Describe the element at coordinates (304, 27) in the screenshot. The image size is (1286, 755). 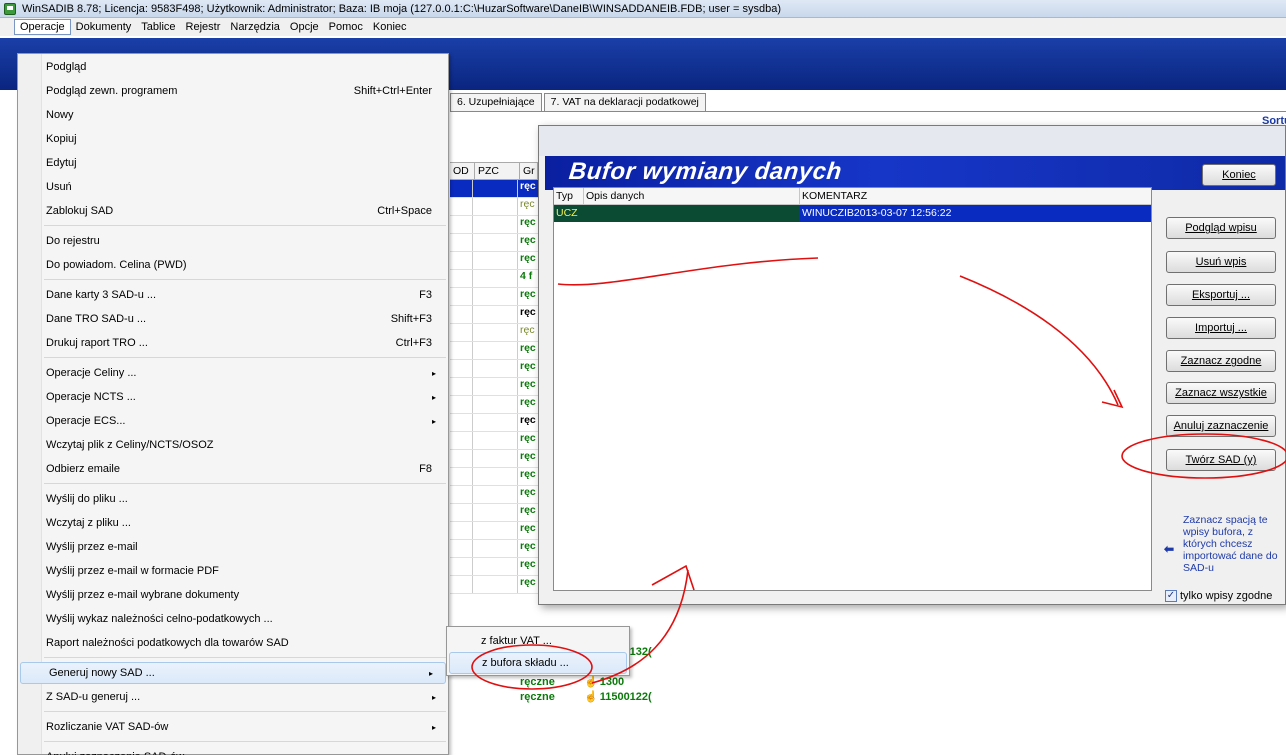
I see `menu-opcje: Opcje` at that location.